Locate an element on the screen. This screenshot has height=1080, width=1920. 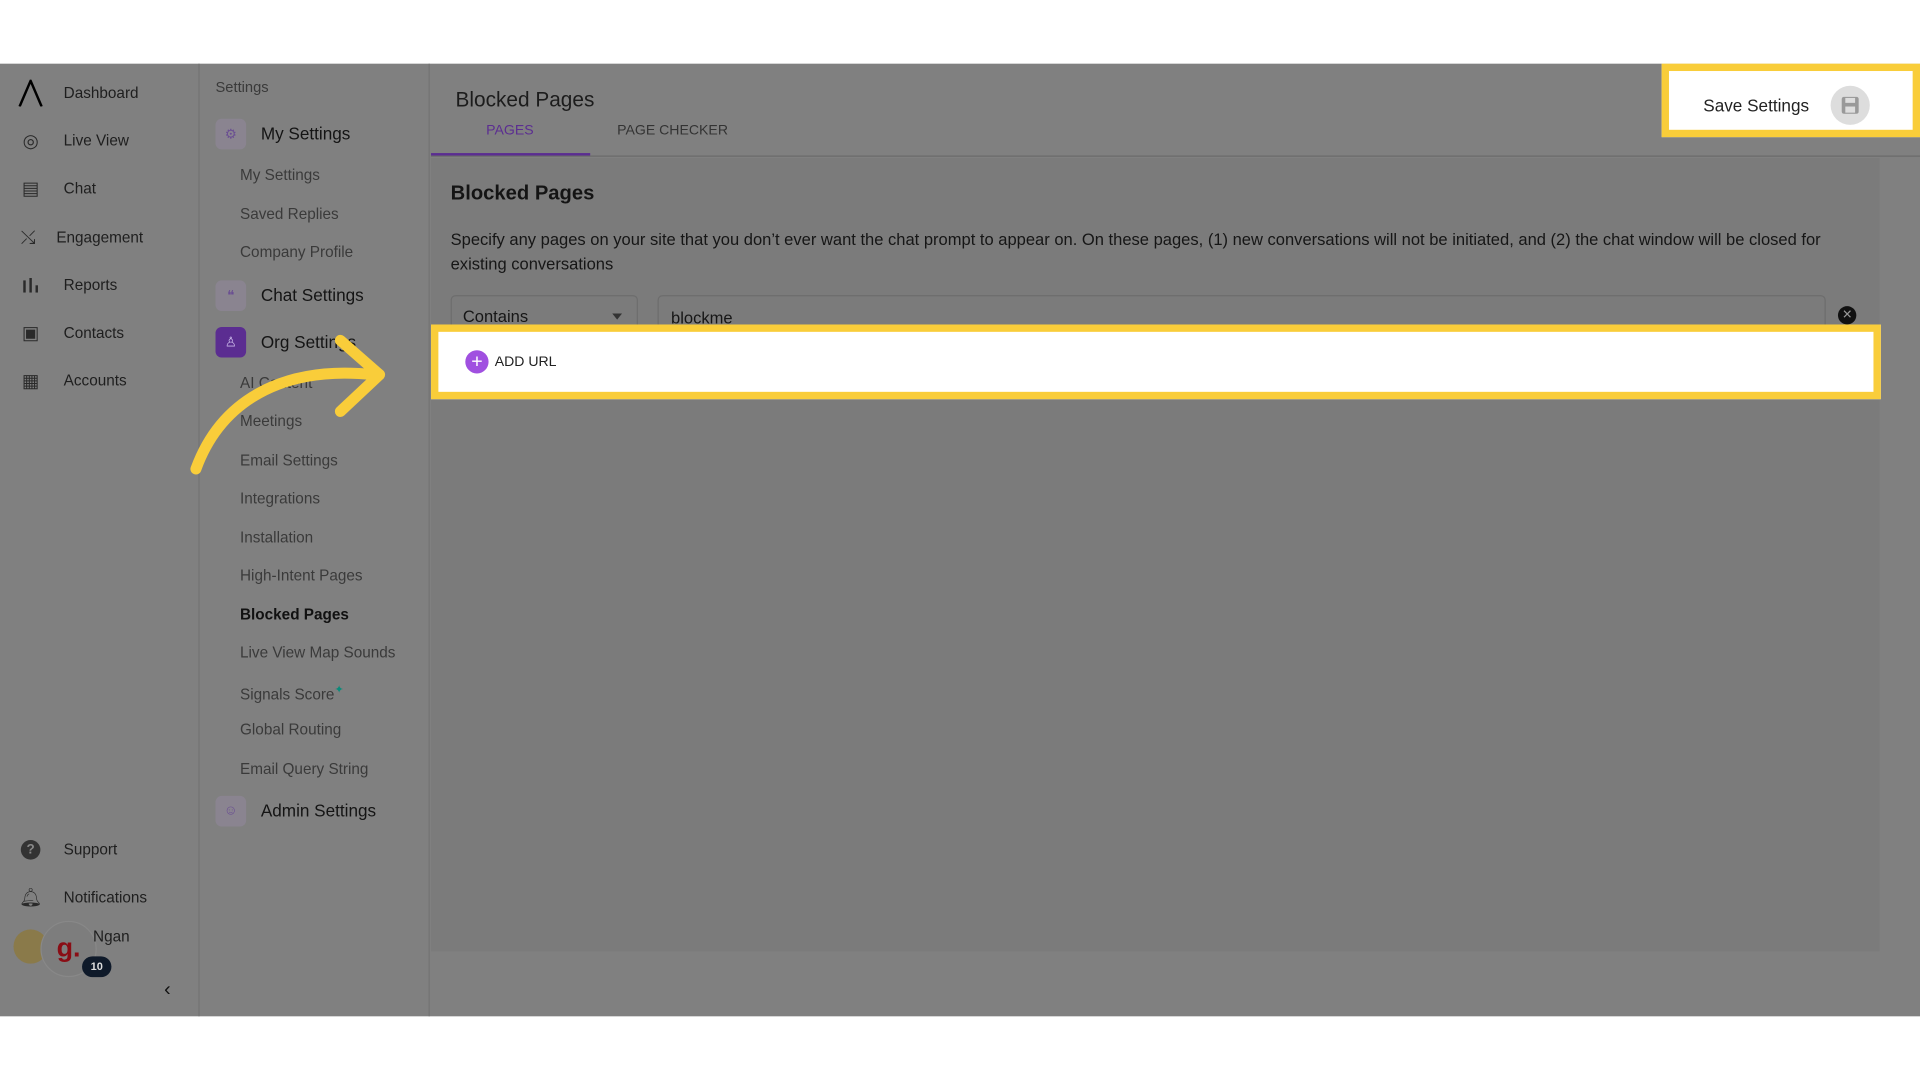
settings-item-blocked-pages: Blocked Pages is located at coordinates (294, 614).